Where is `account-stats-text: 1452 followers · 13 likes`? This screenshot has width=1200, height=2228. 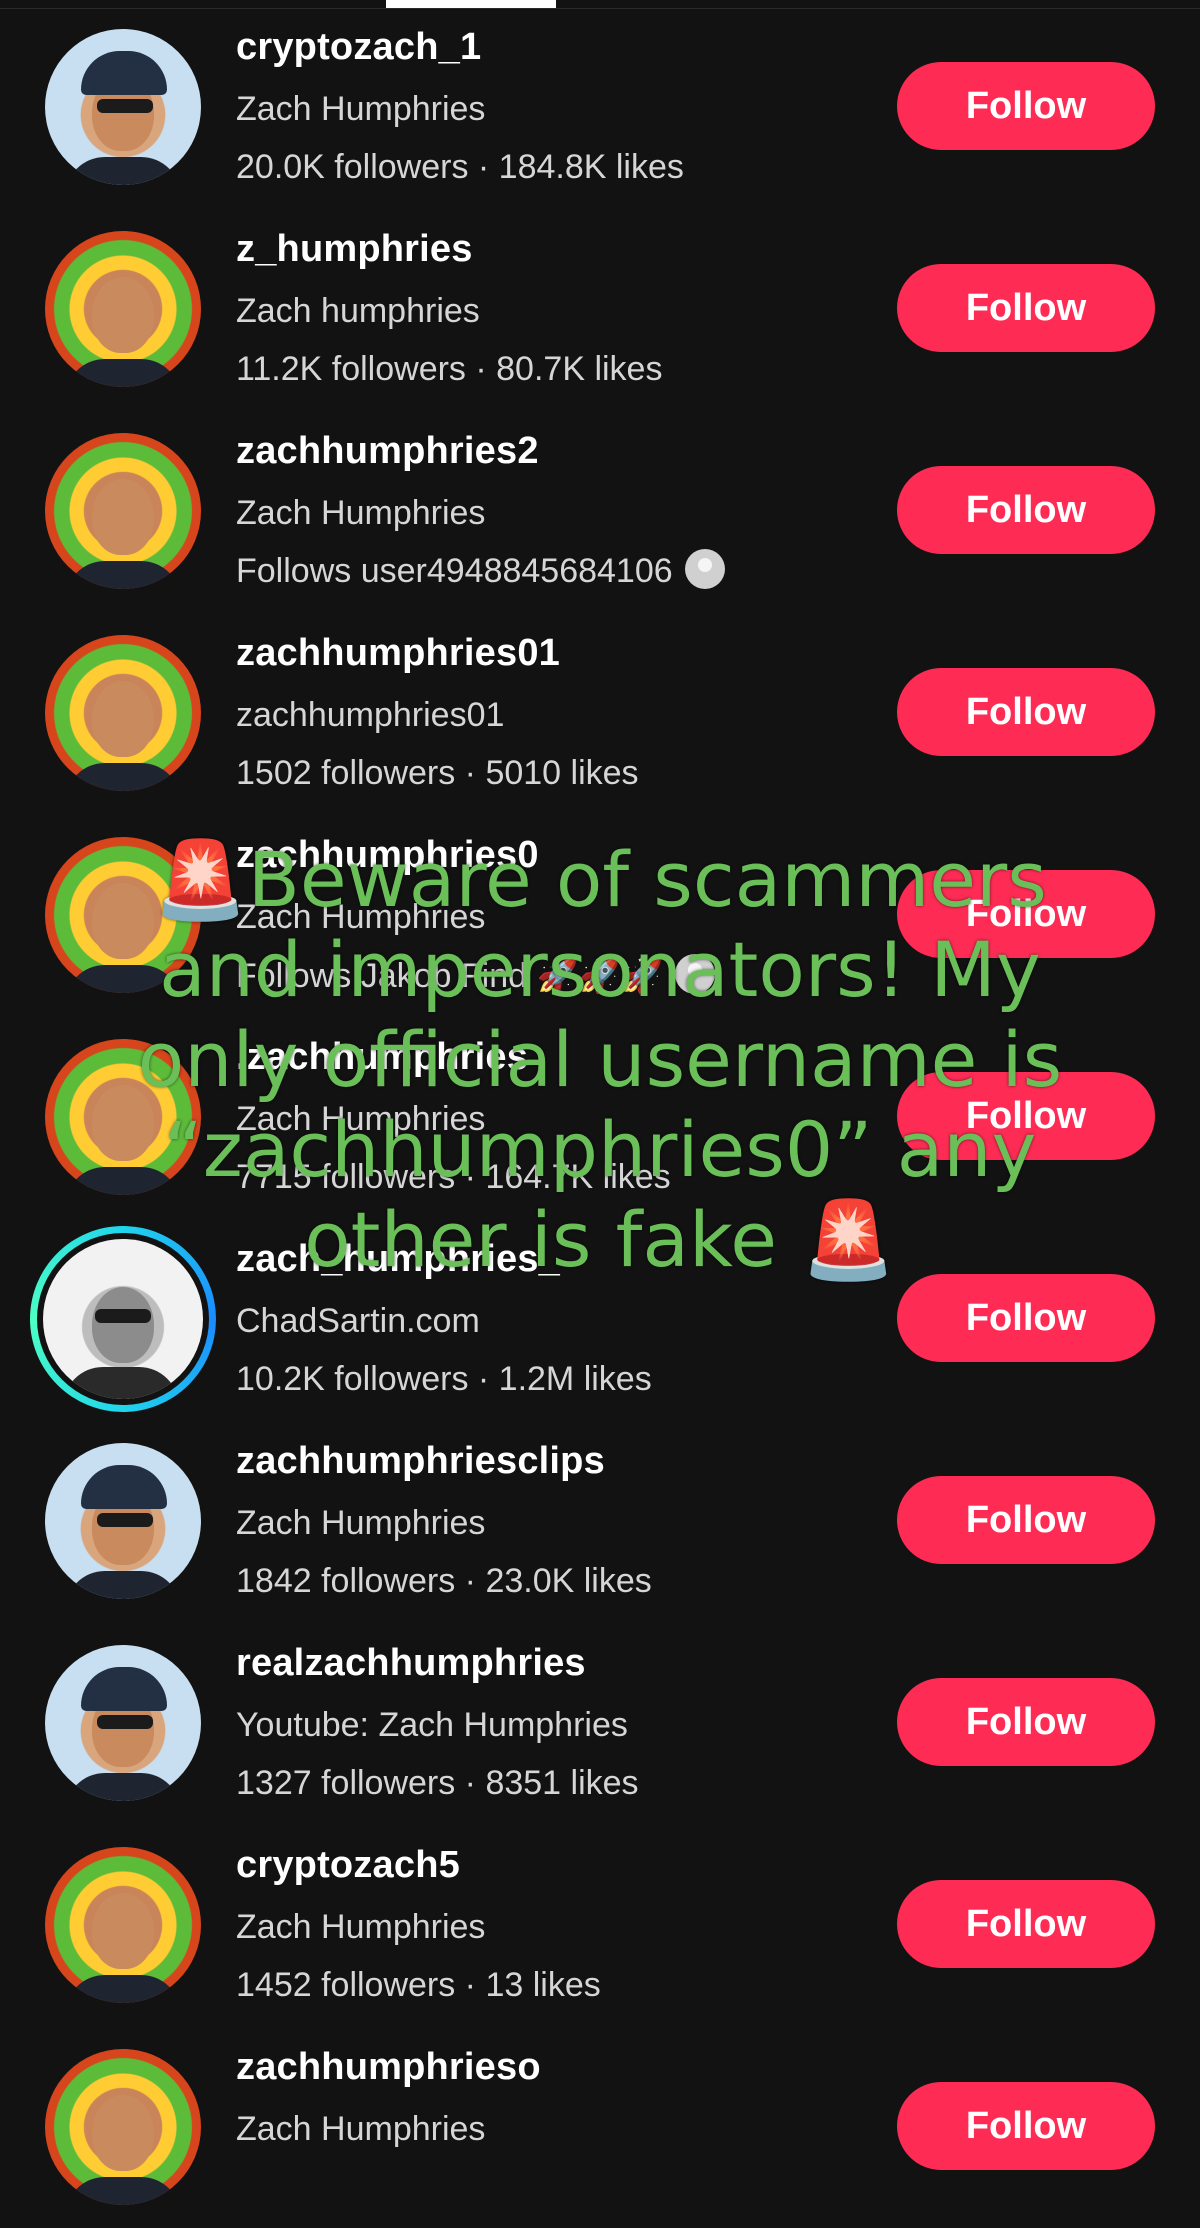 account-stats-text: 1452 followers · 13 likes is located at coordinates (418, 1985).